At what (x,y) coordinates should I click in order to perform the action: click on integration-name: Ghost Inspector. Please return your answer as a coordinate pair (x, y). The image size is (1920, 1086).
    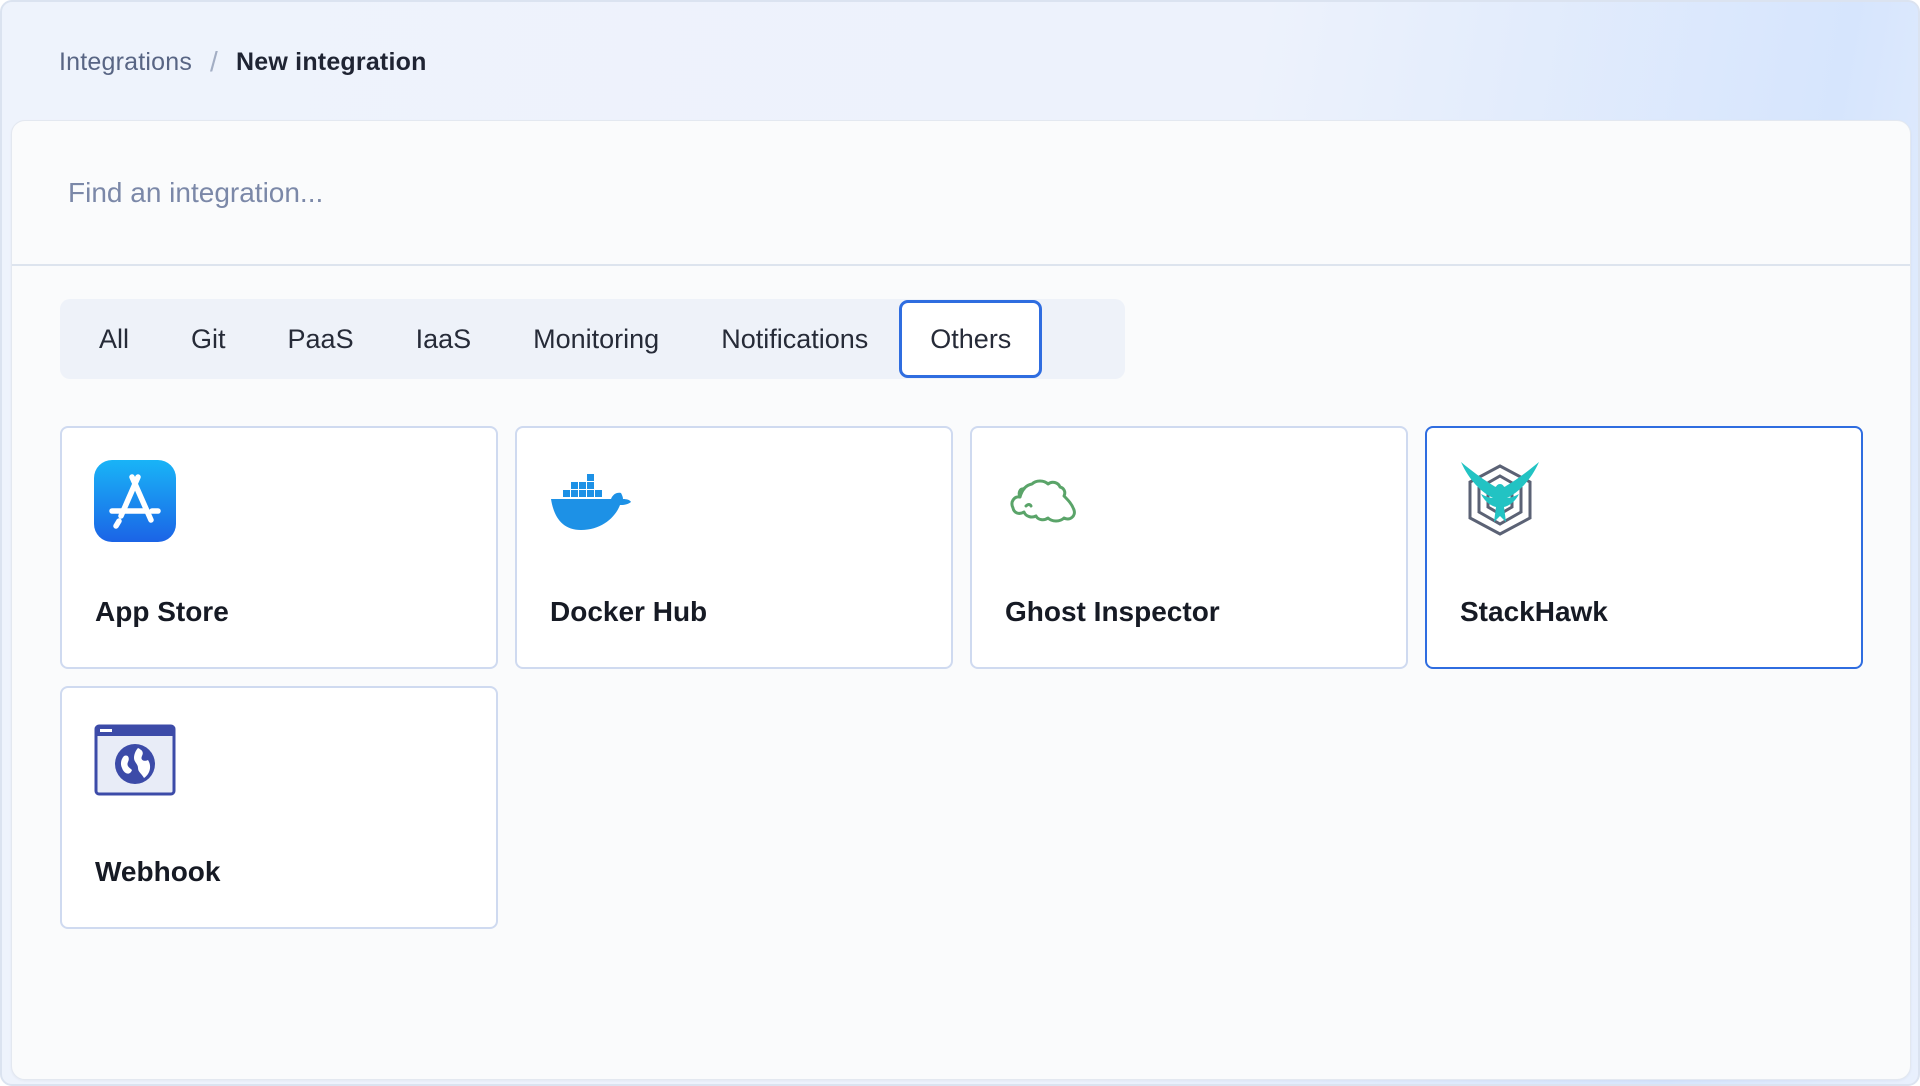
    Looking at the image, I should click on (1112, 611).